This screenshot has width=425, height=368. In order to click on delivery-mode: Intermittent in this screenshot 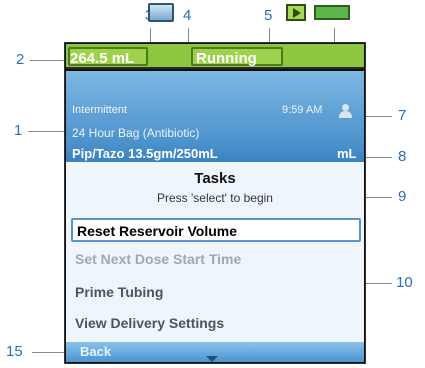, I will do `click(100, 110)`.